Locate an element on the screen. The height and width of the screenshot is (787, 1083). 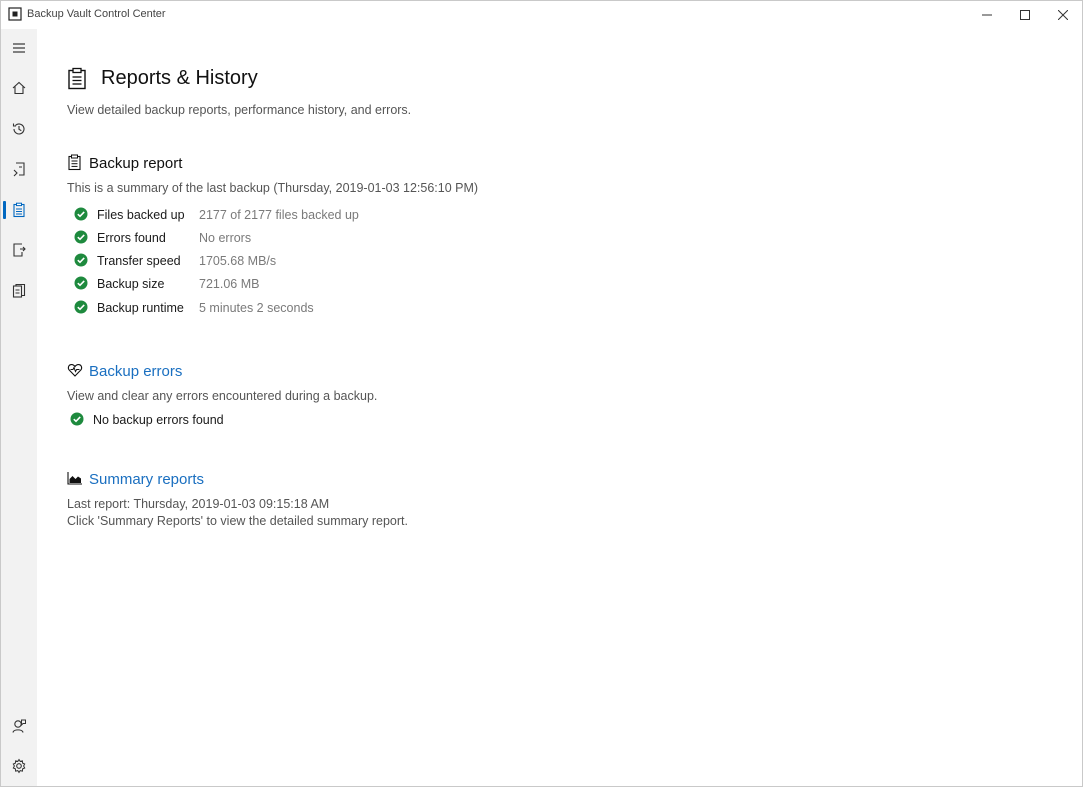
history-icon is located at coordinates (18, 129).